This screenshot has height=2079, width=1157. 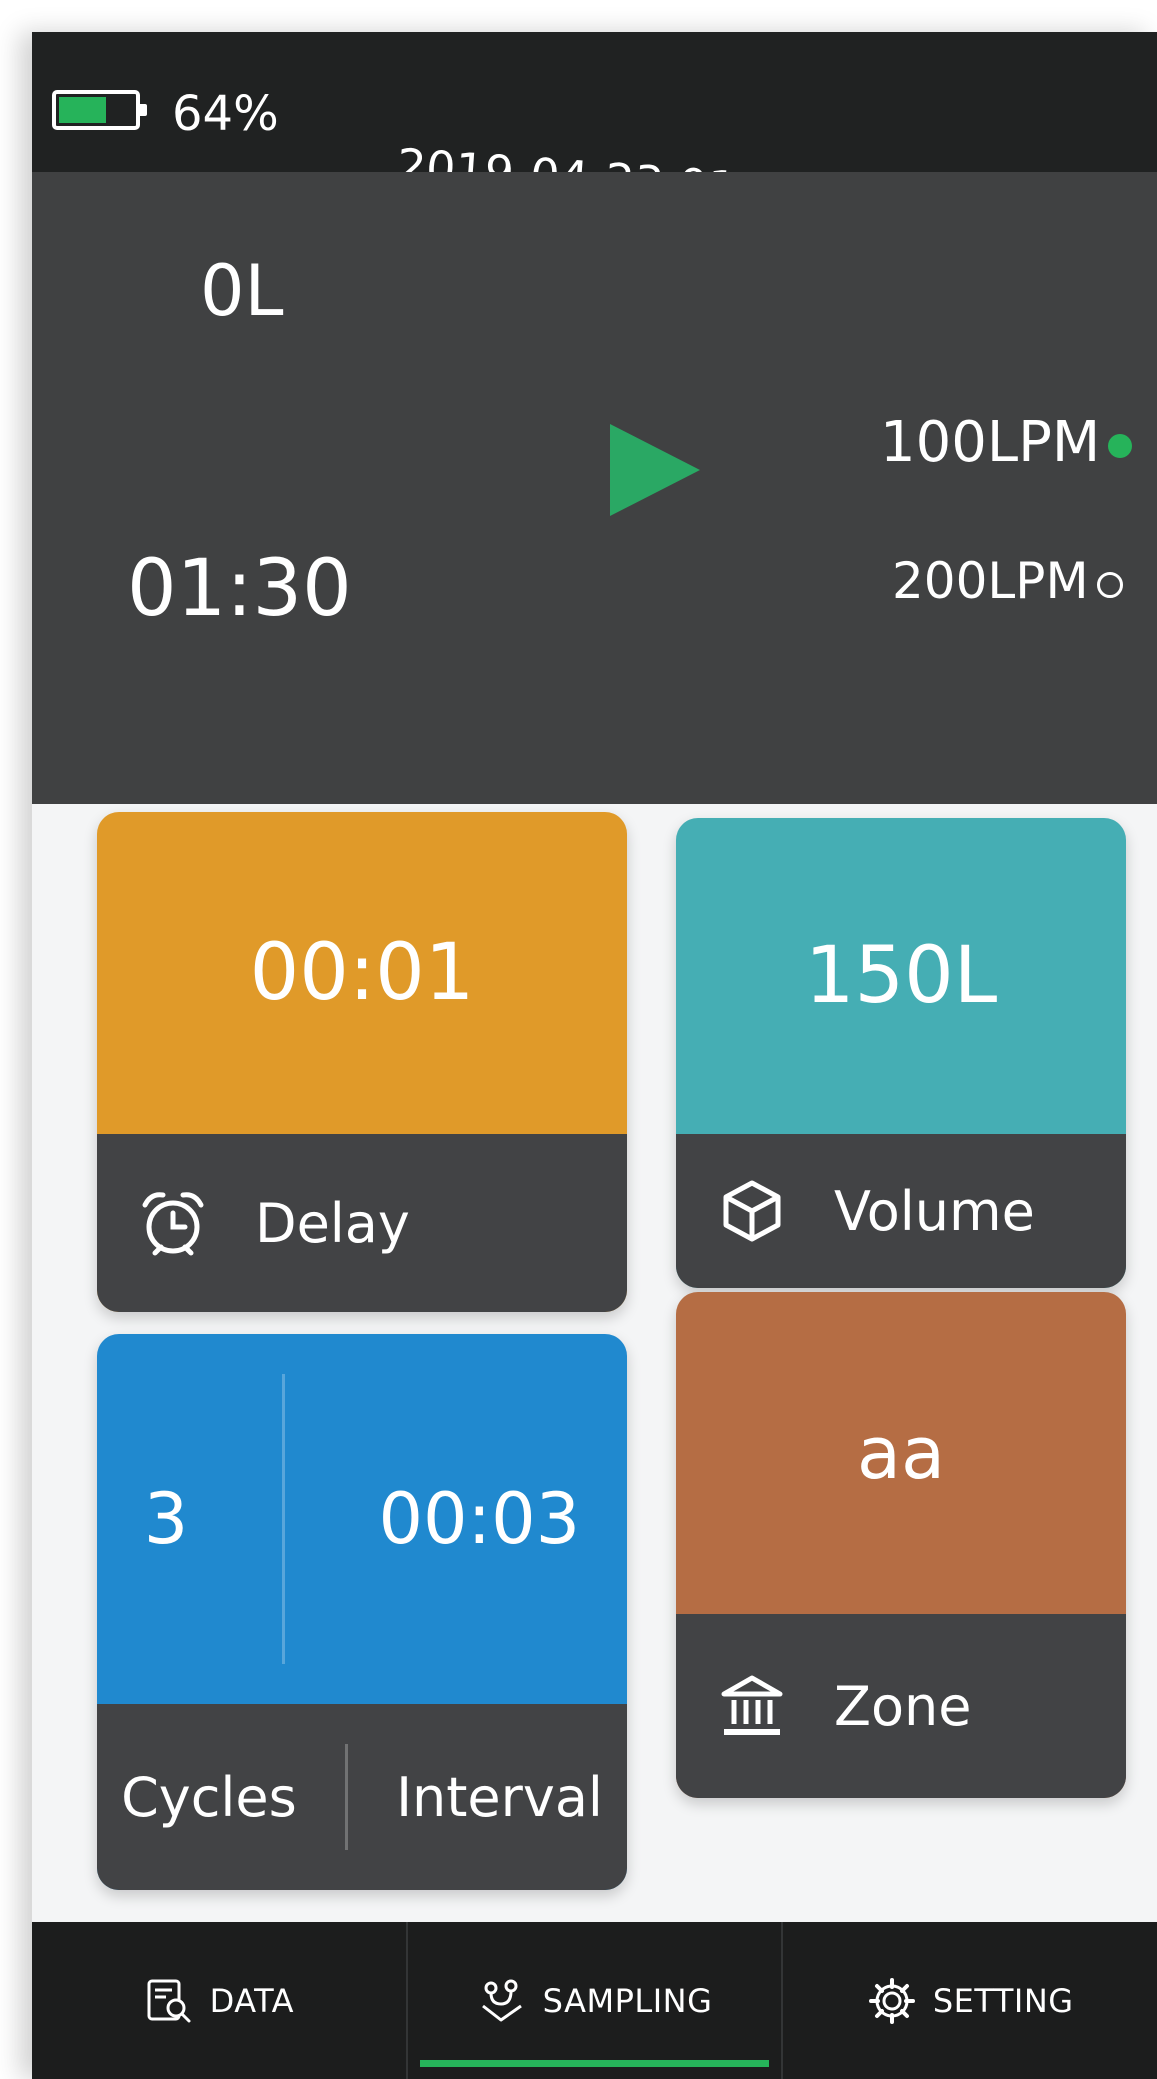 What do you see at coordinates (362, 1062) in the screenshot?
I see `delay-tile: 00:01 Delay` at bounding box center [362, 1062].